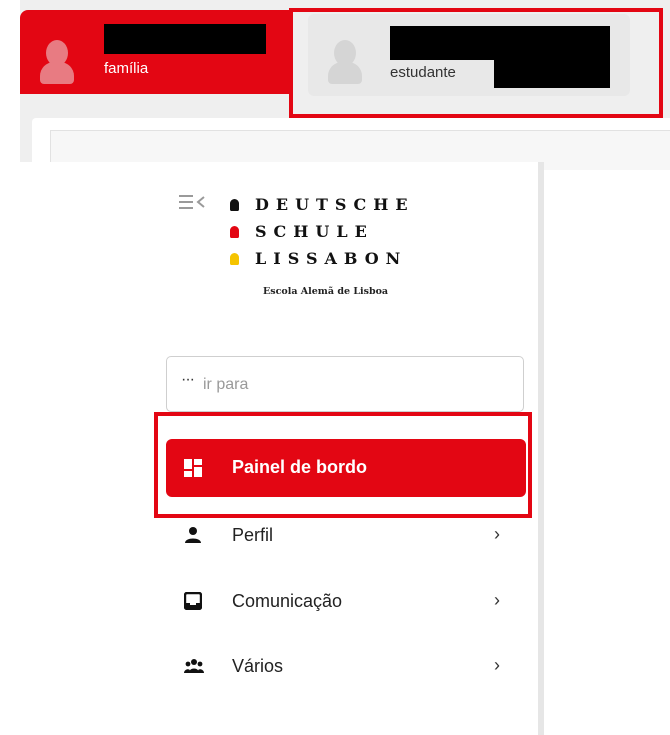 The width and height of the screenshot is (670, 735). I want to click on group-icon, so click(194, 666).